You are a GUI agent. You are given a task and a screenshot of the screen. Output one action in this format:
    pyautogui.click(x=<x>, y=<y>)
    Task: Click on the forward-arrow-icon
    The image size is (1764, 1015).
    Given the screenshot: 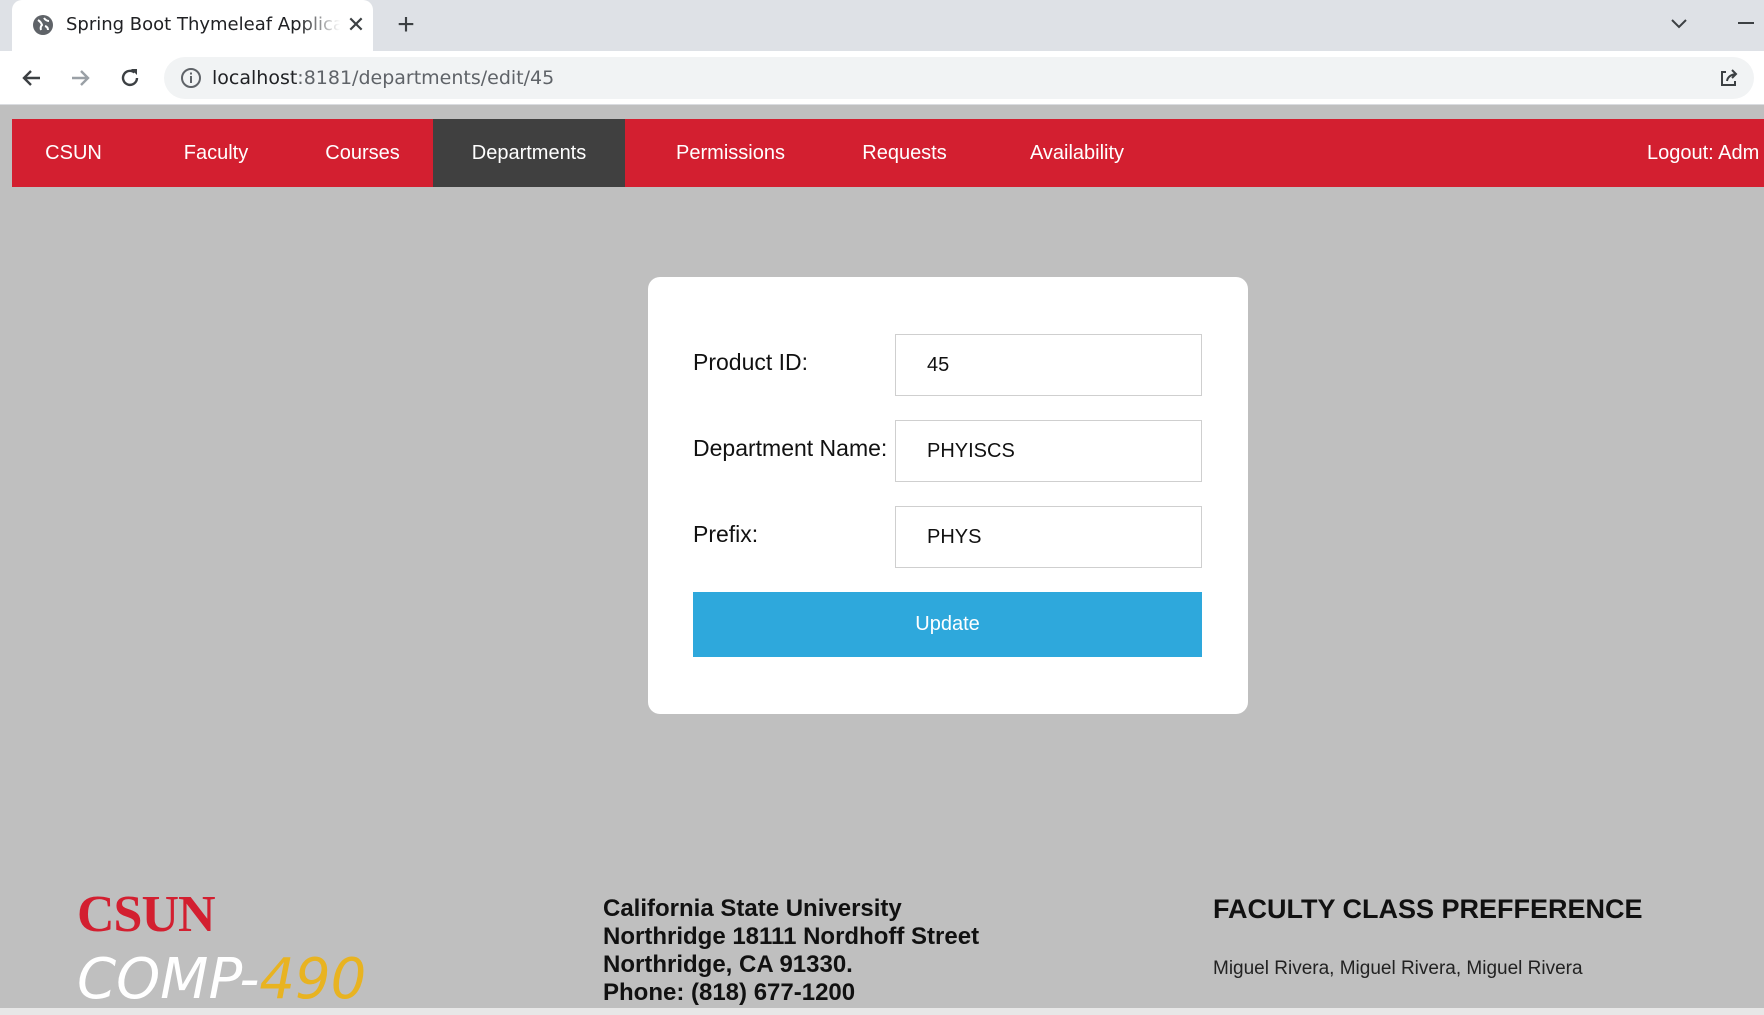 What is the action you would take?
    pyautogui.click(x=80, y=78)
    